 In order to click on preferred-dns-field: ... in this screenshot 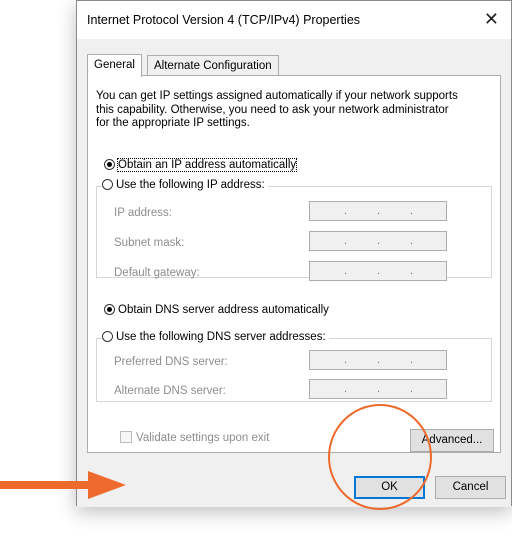, I will do `click(378, 360)`.